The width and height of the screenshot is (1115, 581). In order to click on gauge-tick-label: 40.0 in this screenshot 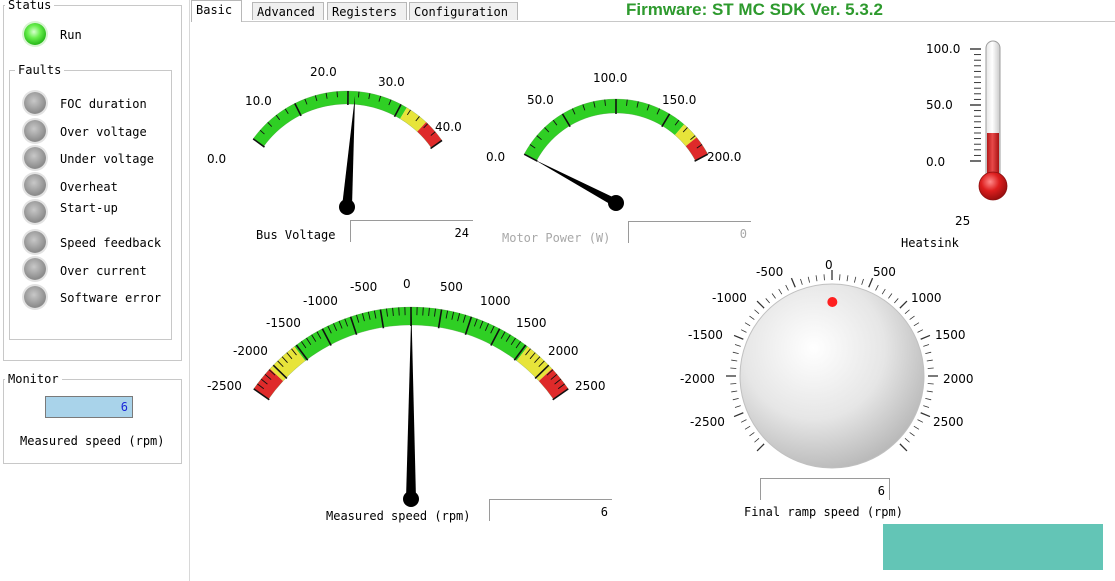, I will do `click(448, 127)`.